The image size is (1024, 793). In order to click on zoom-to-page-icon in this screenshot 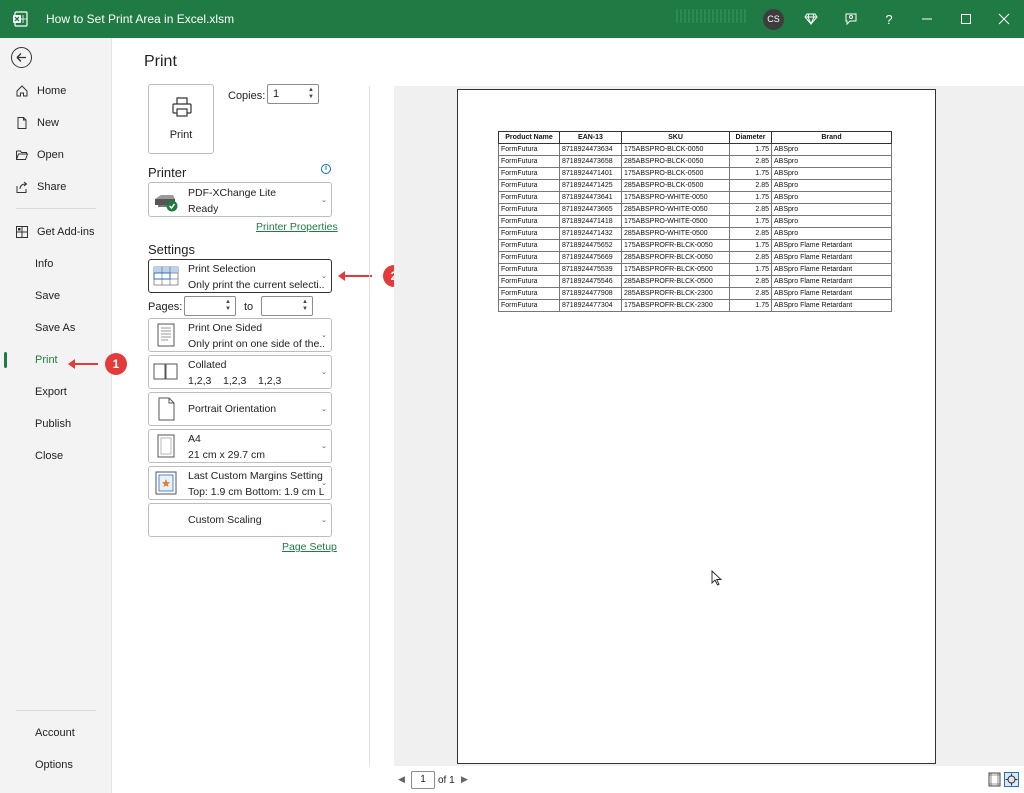, I will do `click(1011, 779)`.